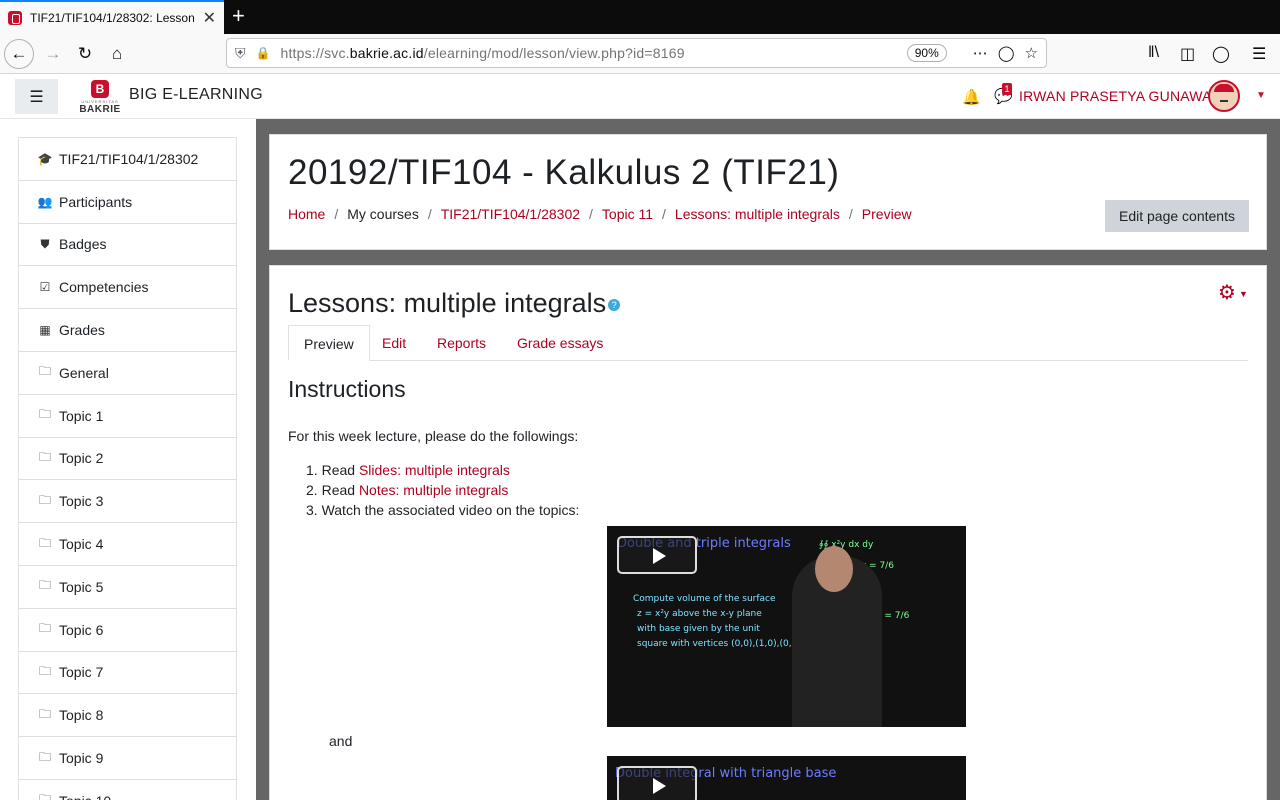  Describe the element at coordinates (127, 502) in the screenshot. I see `sidebar-item: 🗀 Topic 3` at that location.